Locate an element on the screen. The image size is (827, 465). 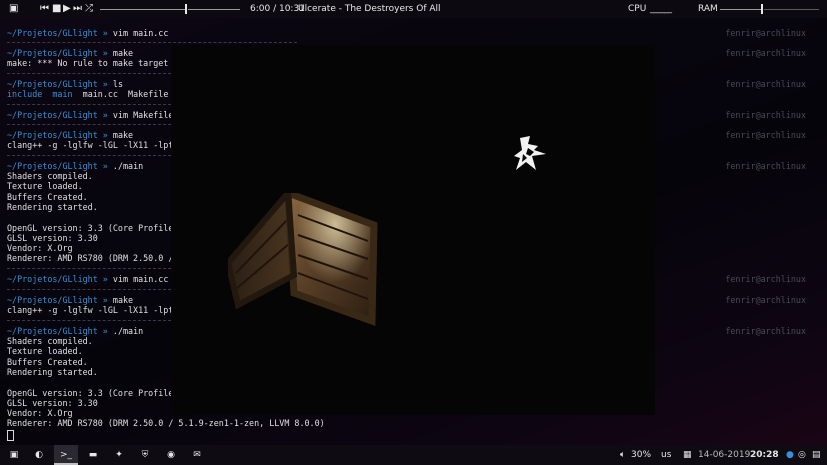
discord-icon: ◉ is located at coordinates (171, 455).